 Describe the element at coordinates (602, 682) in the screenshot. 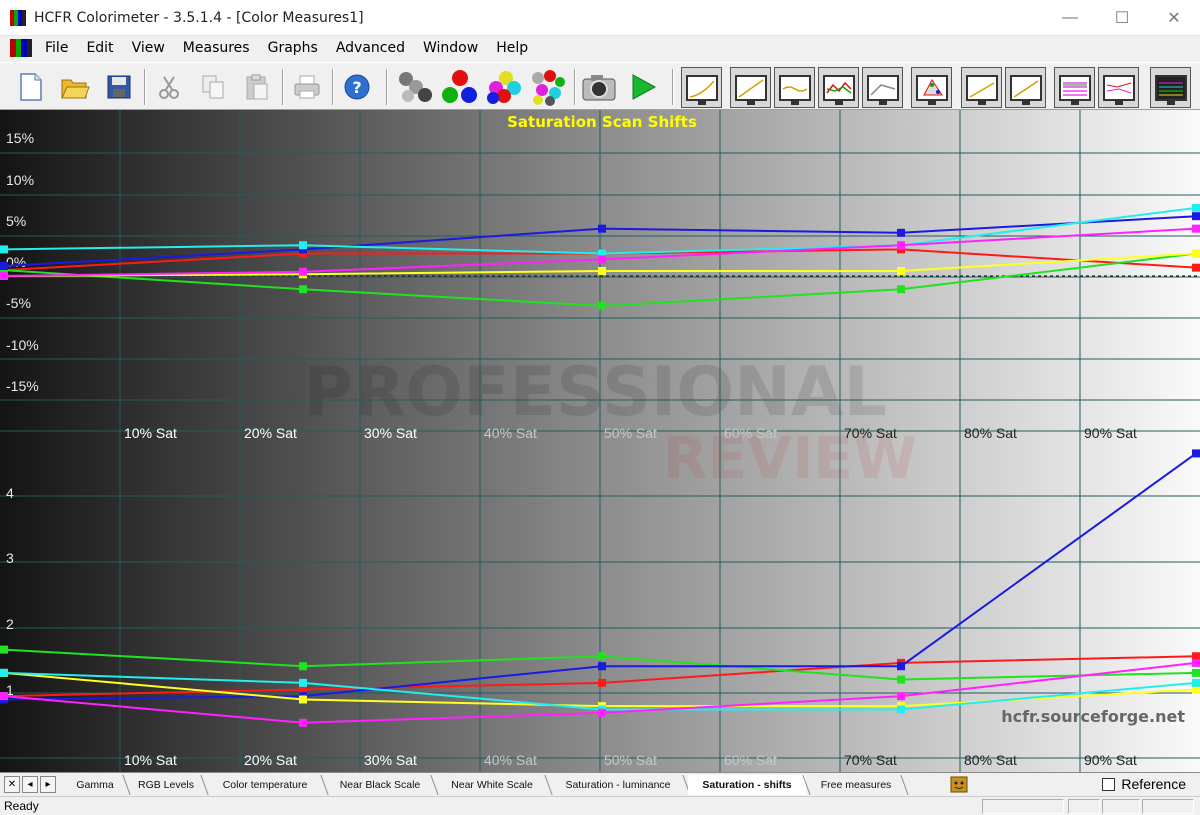

I see `data-point-red` at that location.